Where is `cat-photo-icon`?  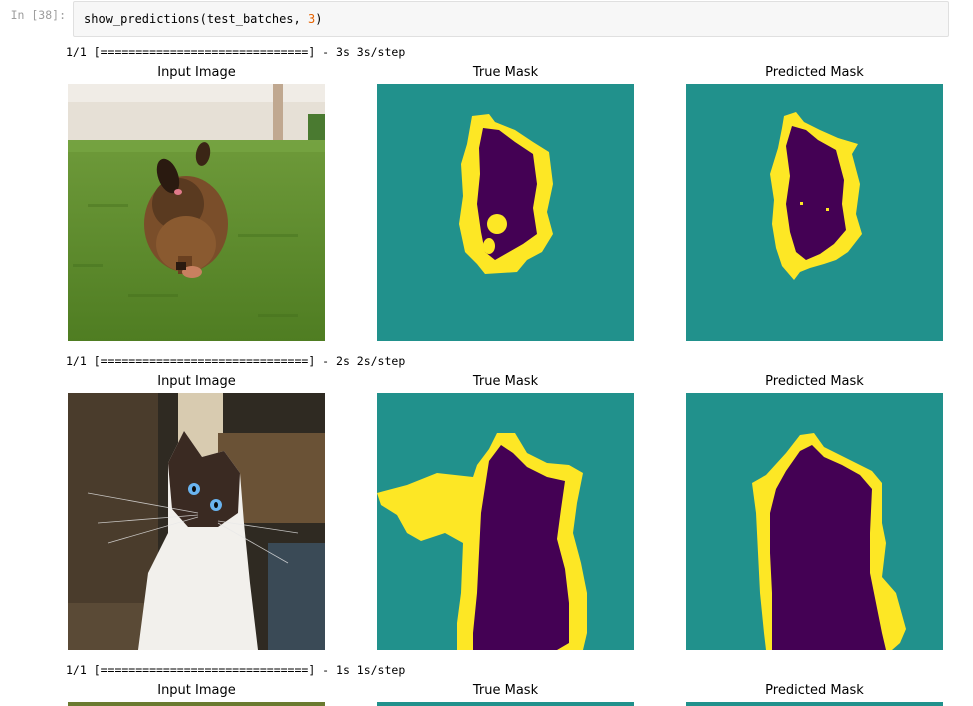 cat-photo-icon is located at coordinates (196, 521).